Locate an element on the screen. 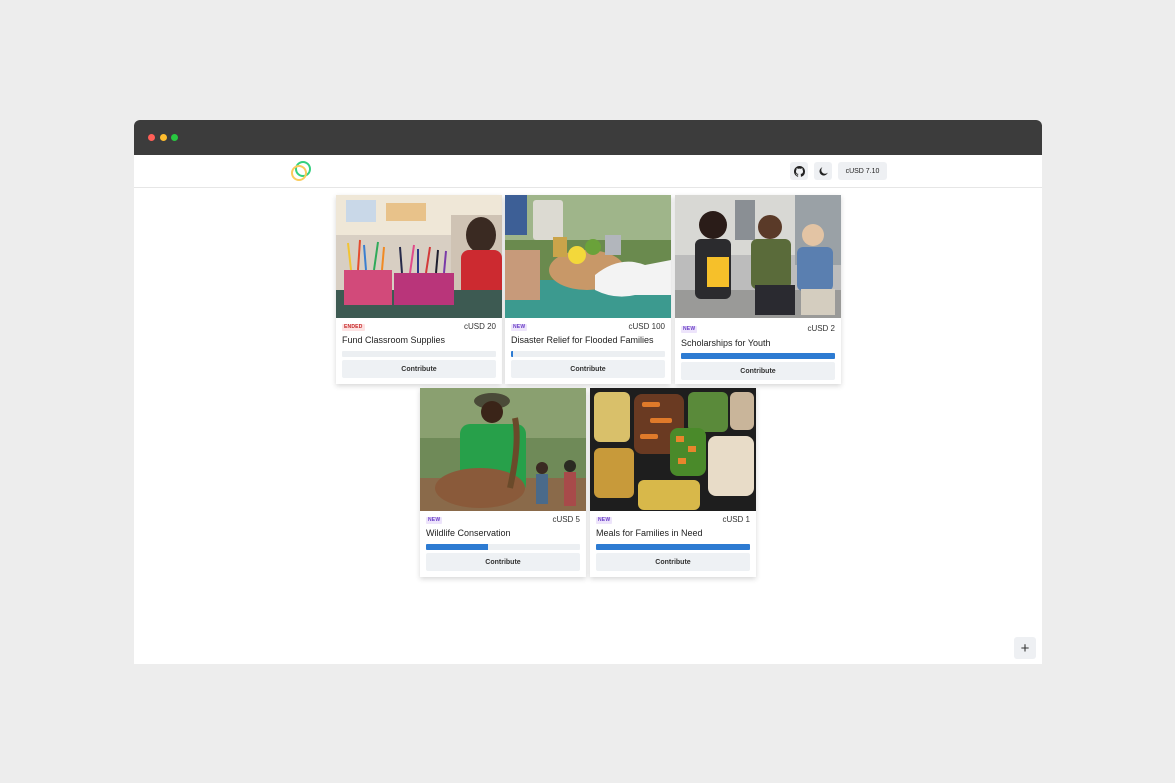  students-photo is located at coordinates (758, 256).